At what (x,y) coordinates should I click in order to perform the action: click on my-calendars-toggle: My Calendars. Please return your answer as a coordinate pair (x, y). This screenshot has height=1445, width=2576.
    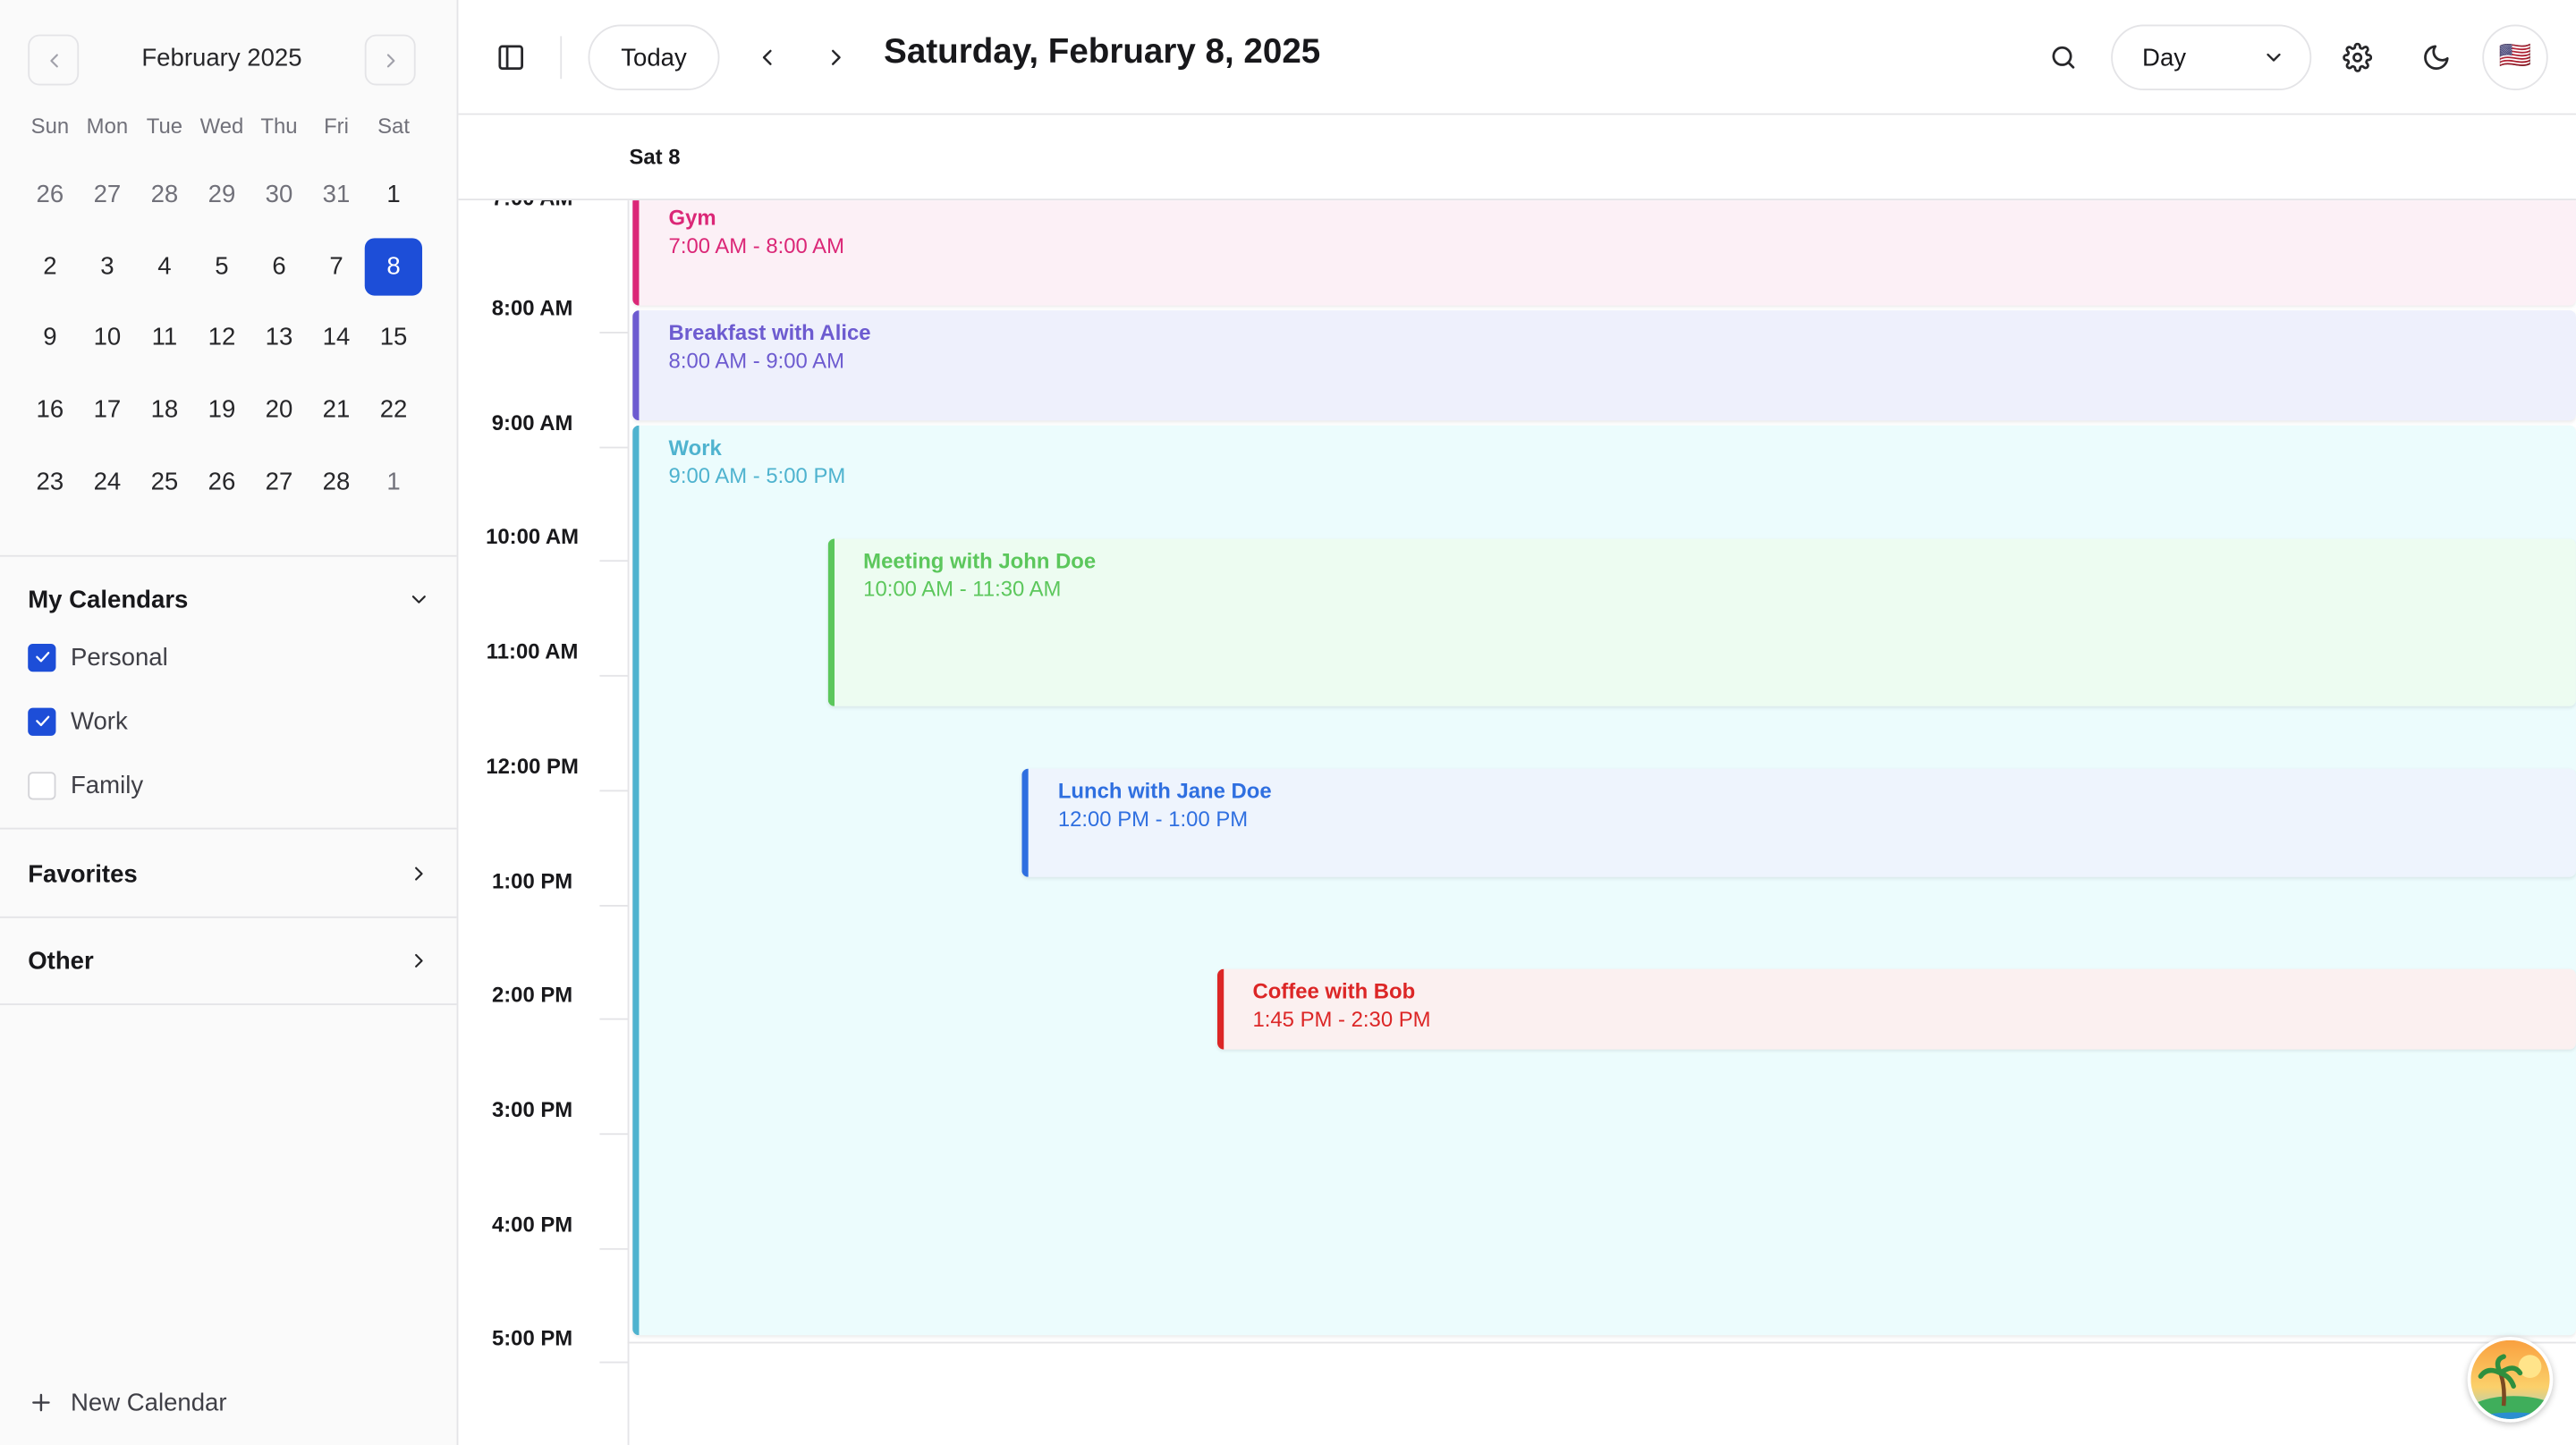
    Looking at the image, I should click on (229, 599).